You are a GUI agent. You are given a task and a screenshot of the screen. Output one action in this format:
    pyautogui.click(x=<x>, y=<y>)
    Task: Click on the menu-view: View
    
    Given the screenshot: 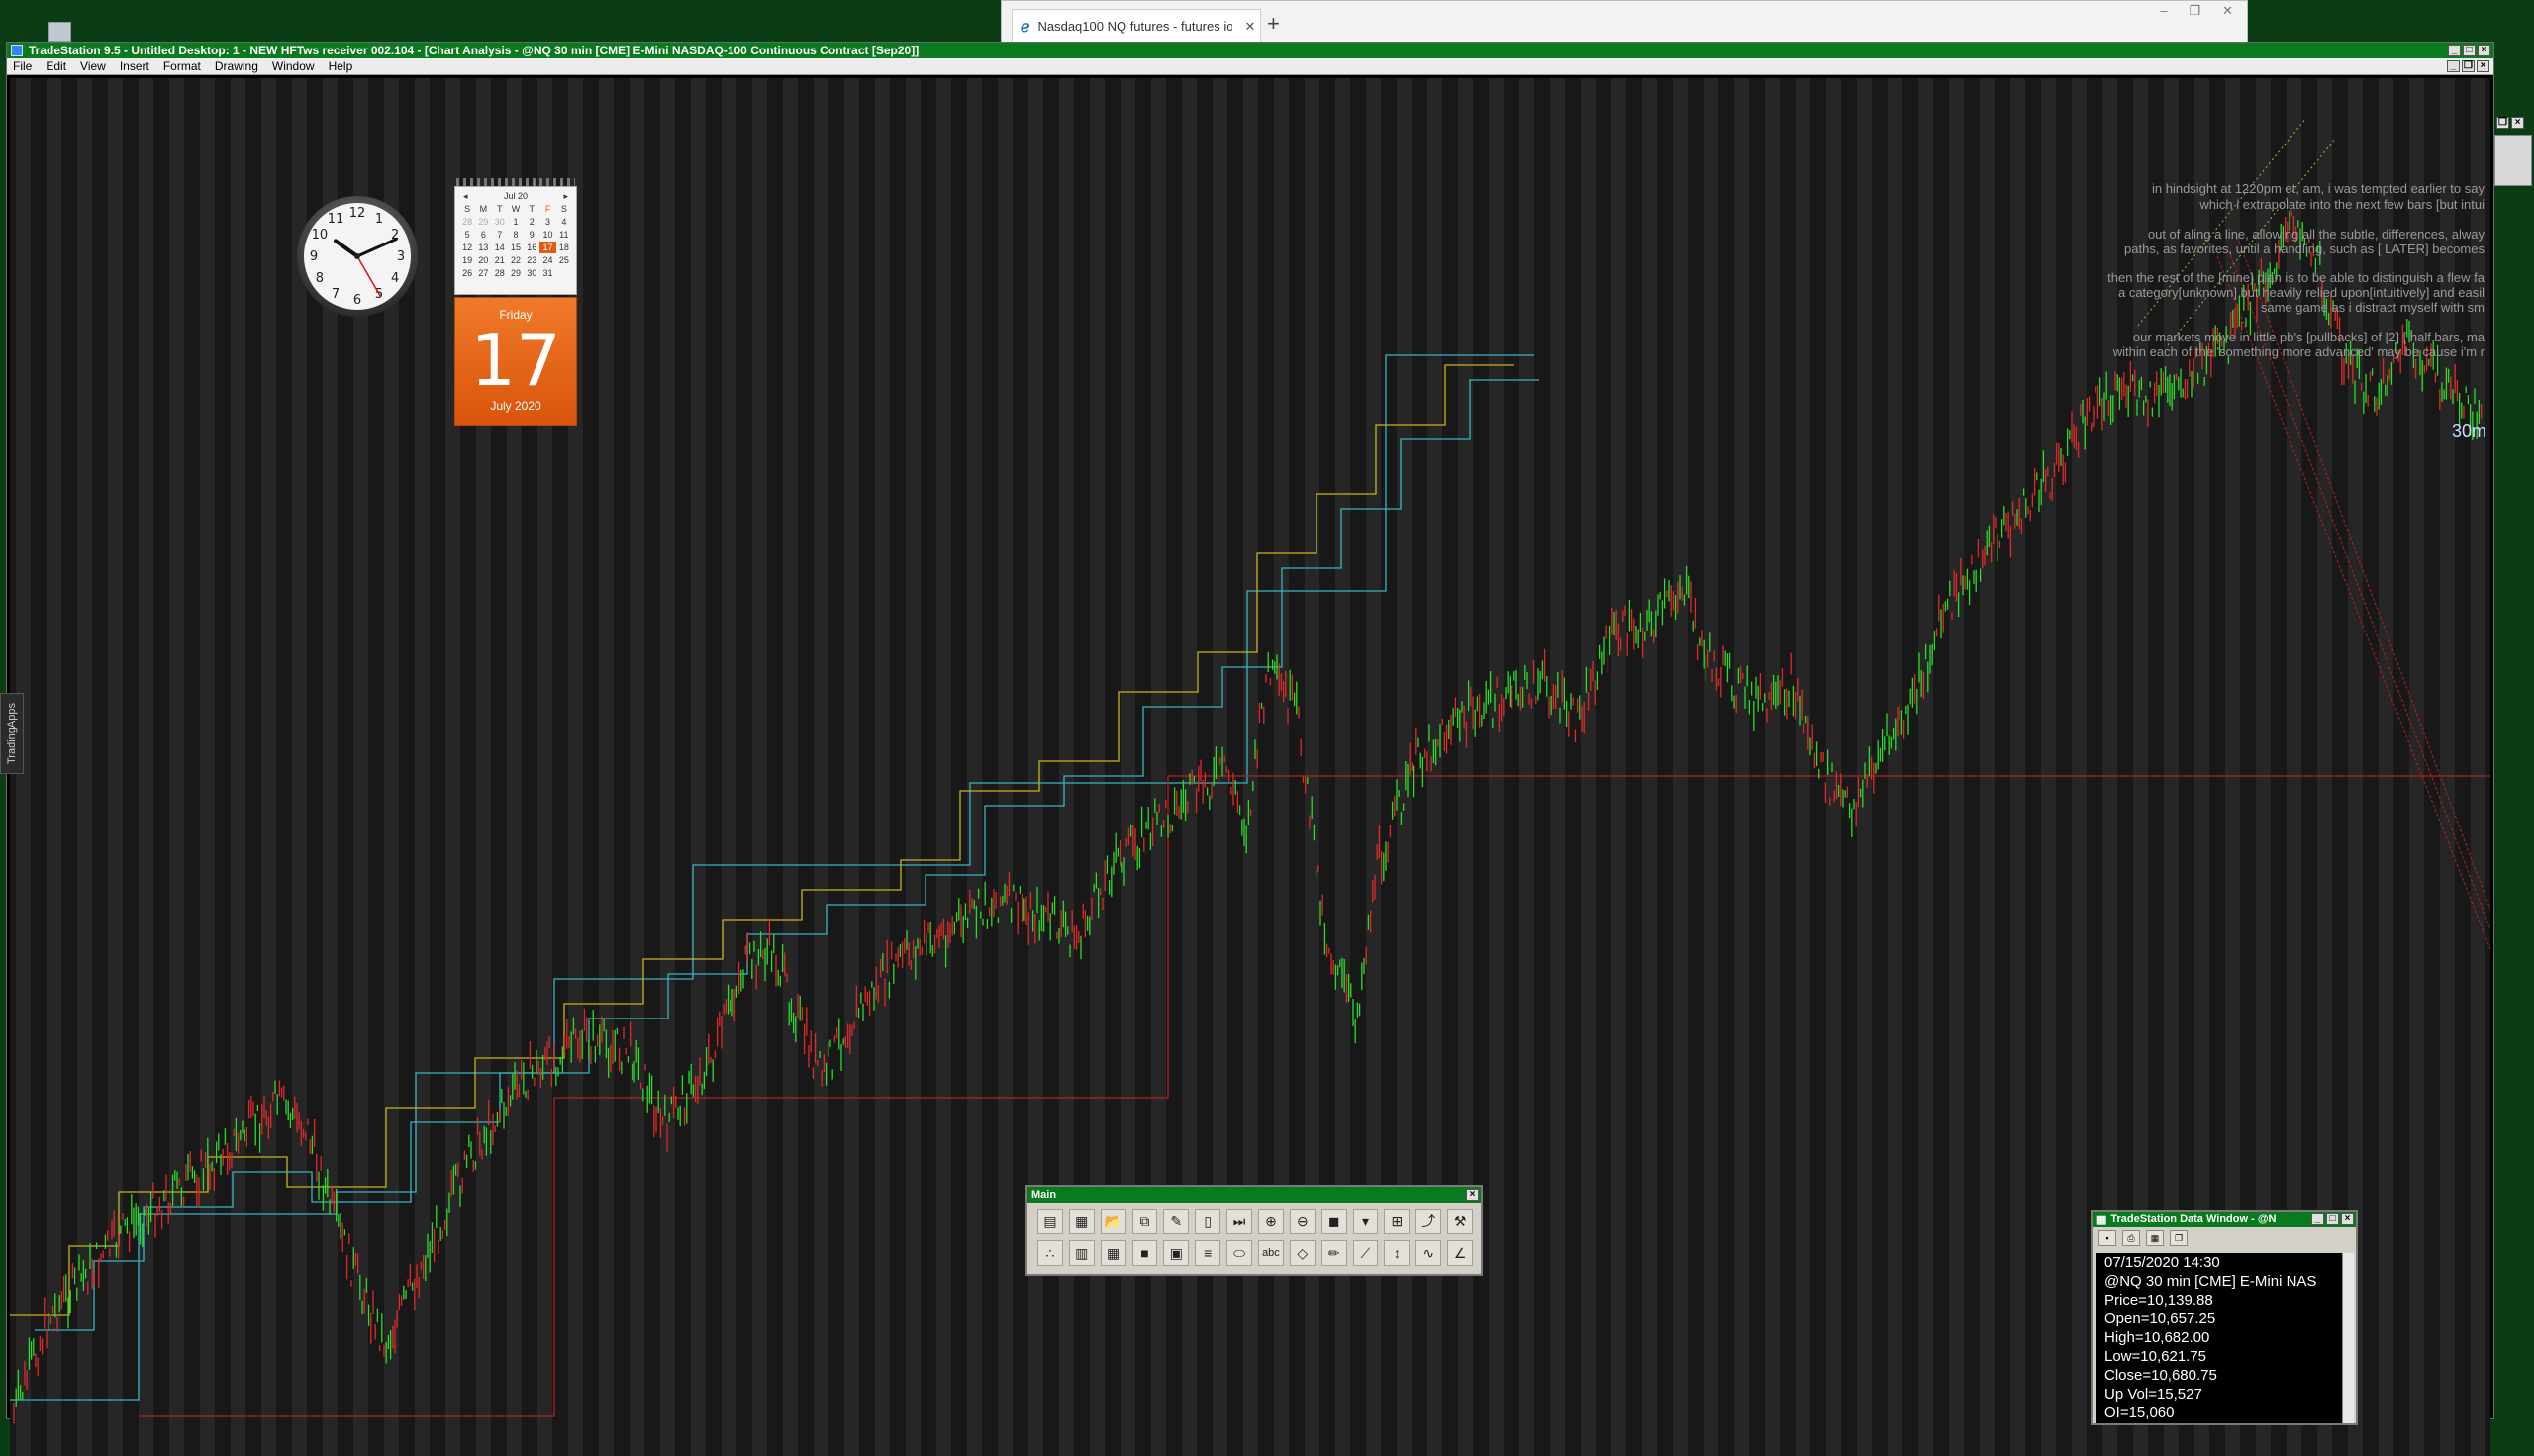 What is the action you would take?
    pyautogui.click(x=93, y=66)
    